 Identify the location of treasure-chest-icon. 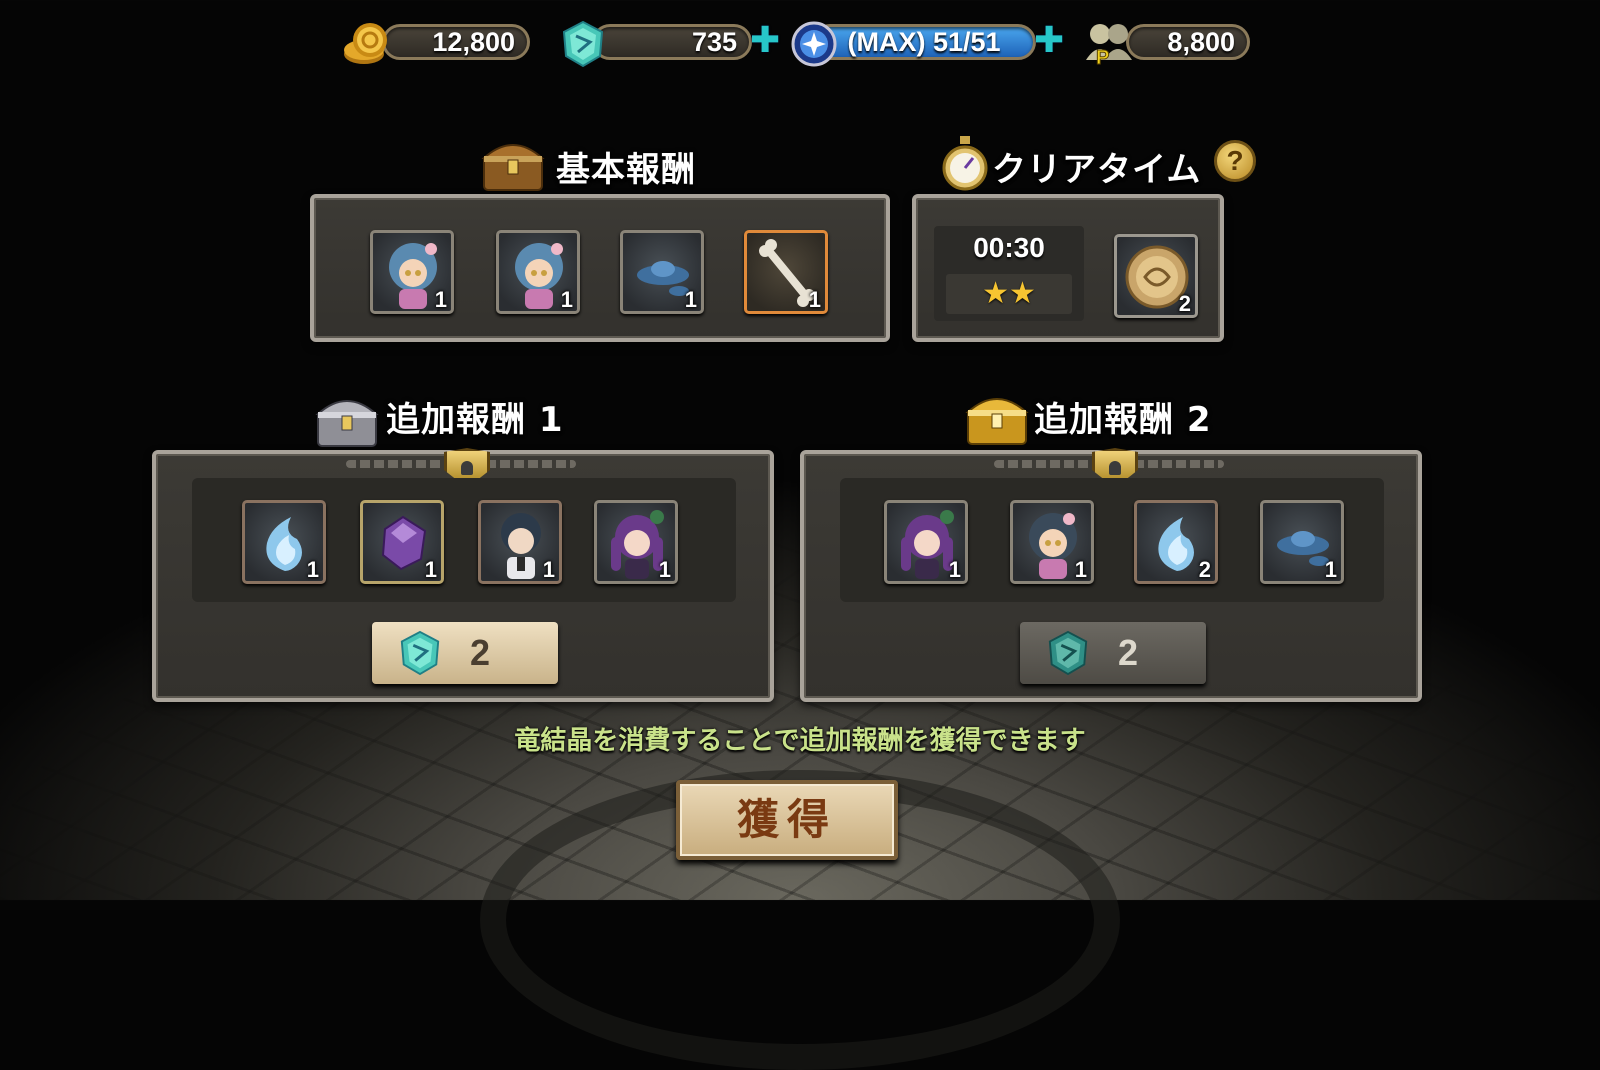
(513, 167).